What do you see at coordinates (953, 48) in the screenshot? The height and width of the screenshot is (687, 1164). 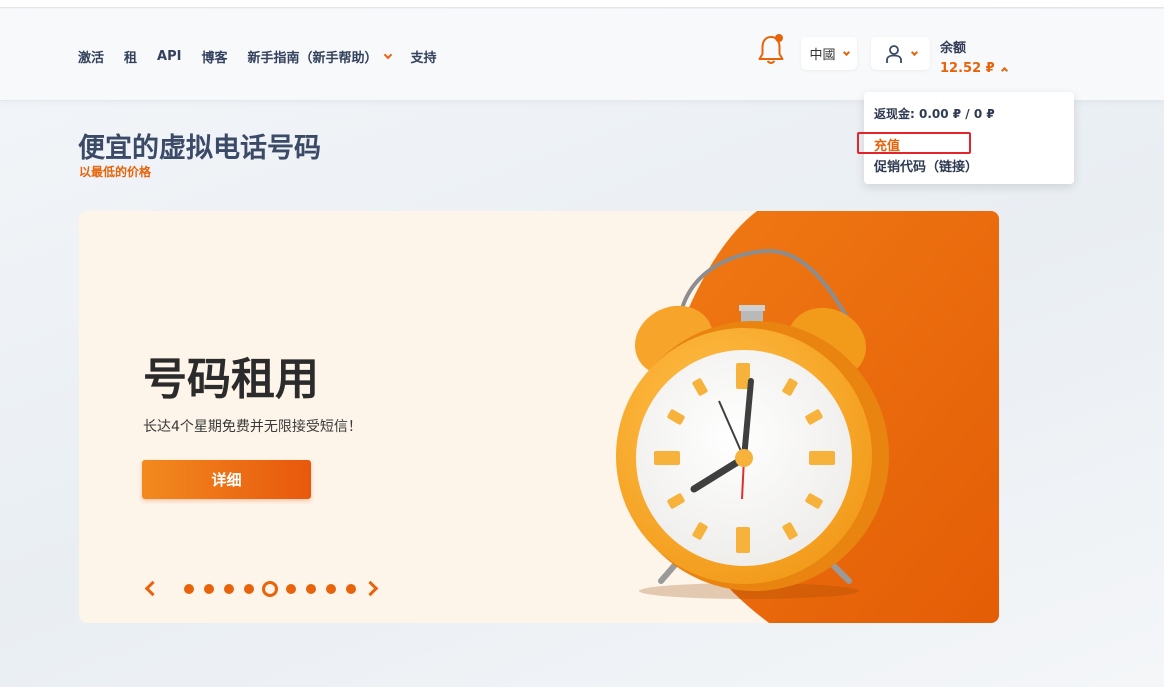 I see `balance-label: 余额` at bounding box center [953, 48].